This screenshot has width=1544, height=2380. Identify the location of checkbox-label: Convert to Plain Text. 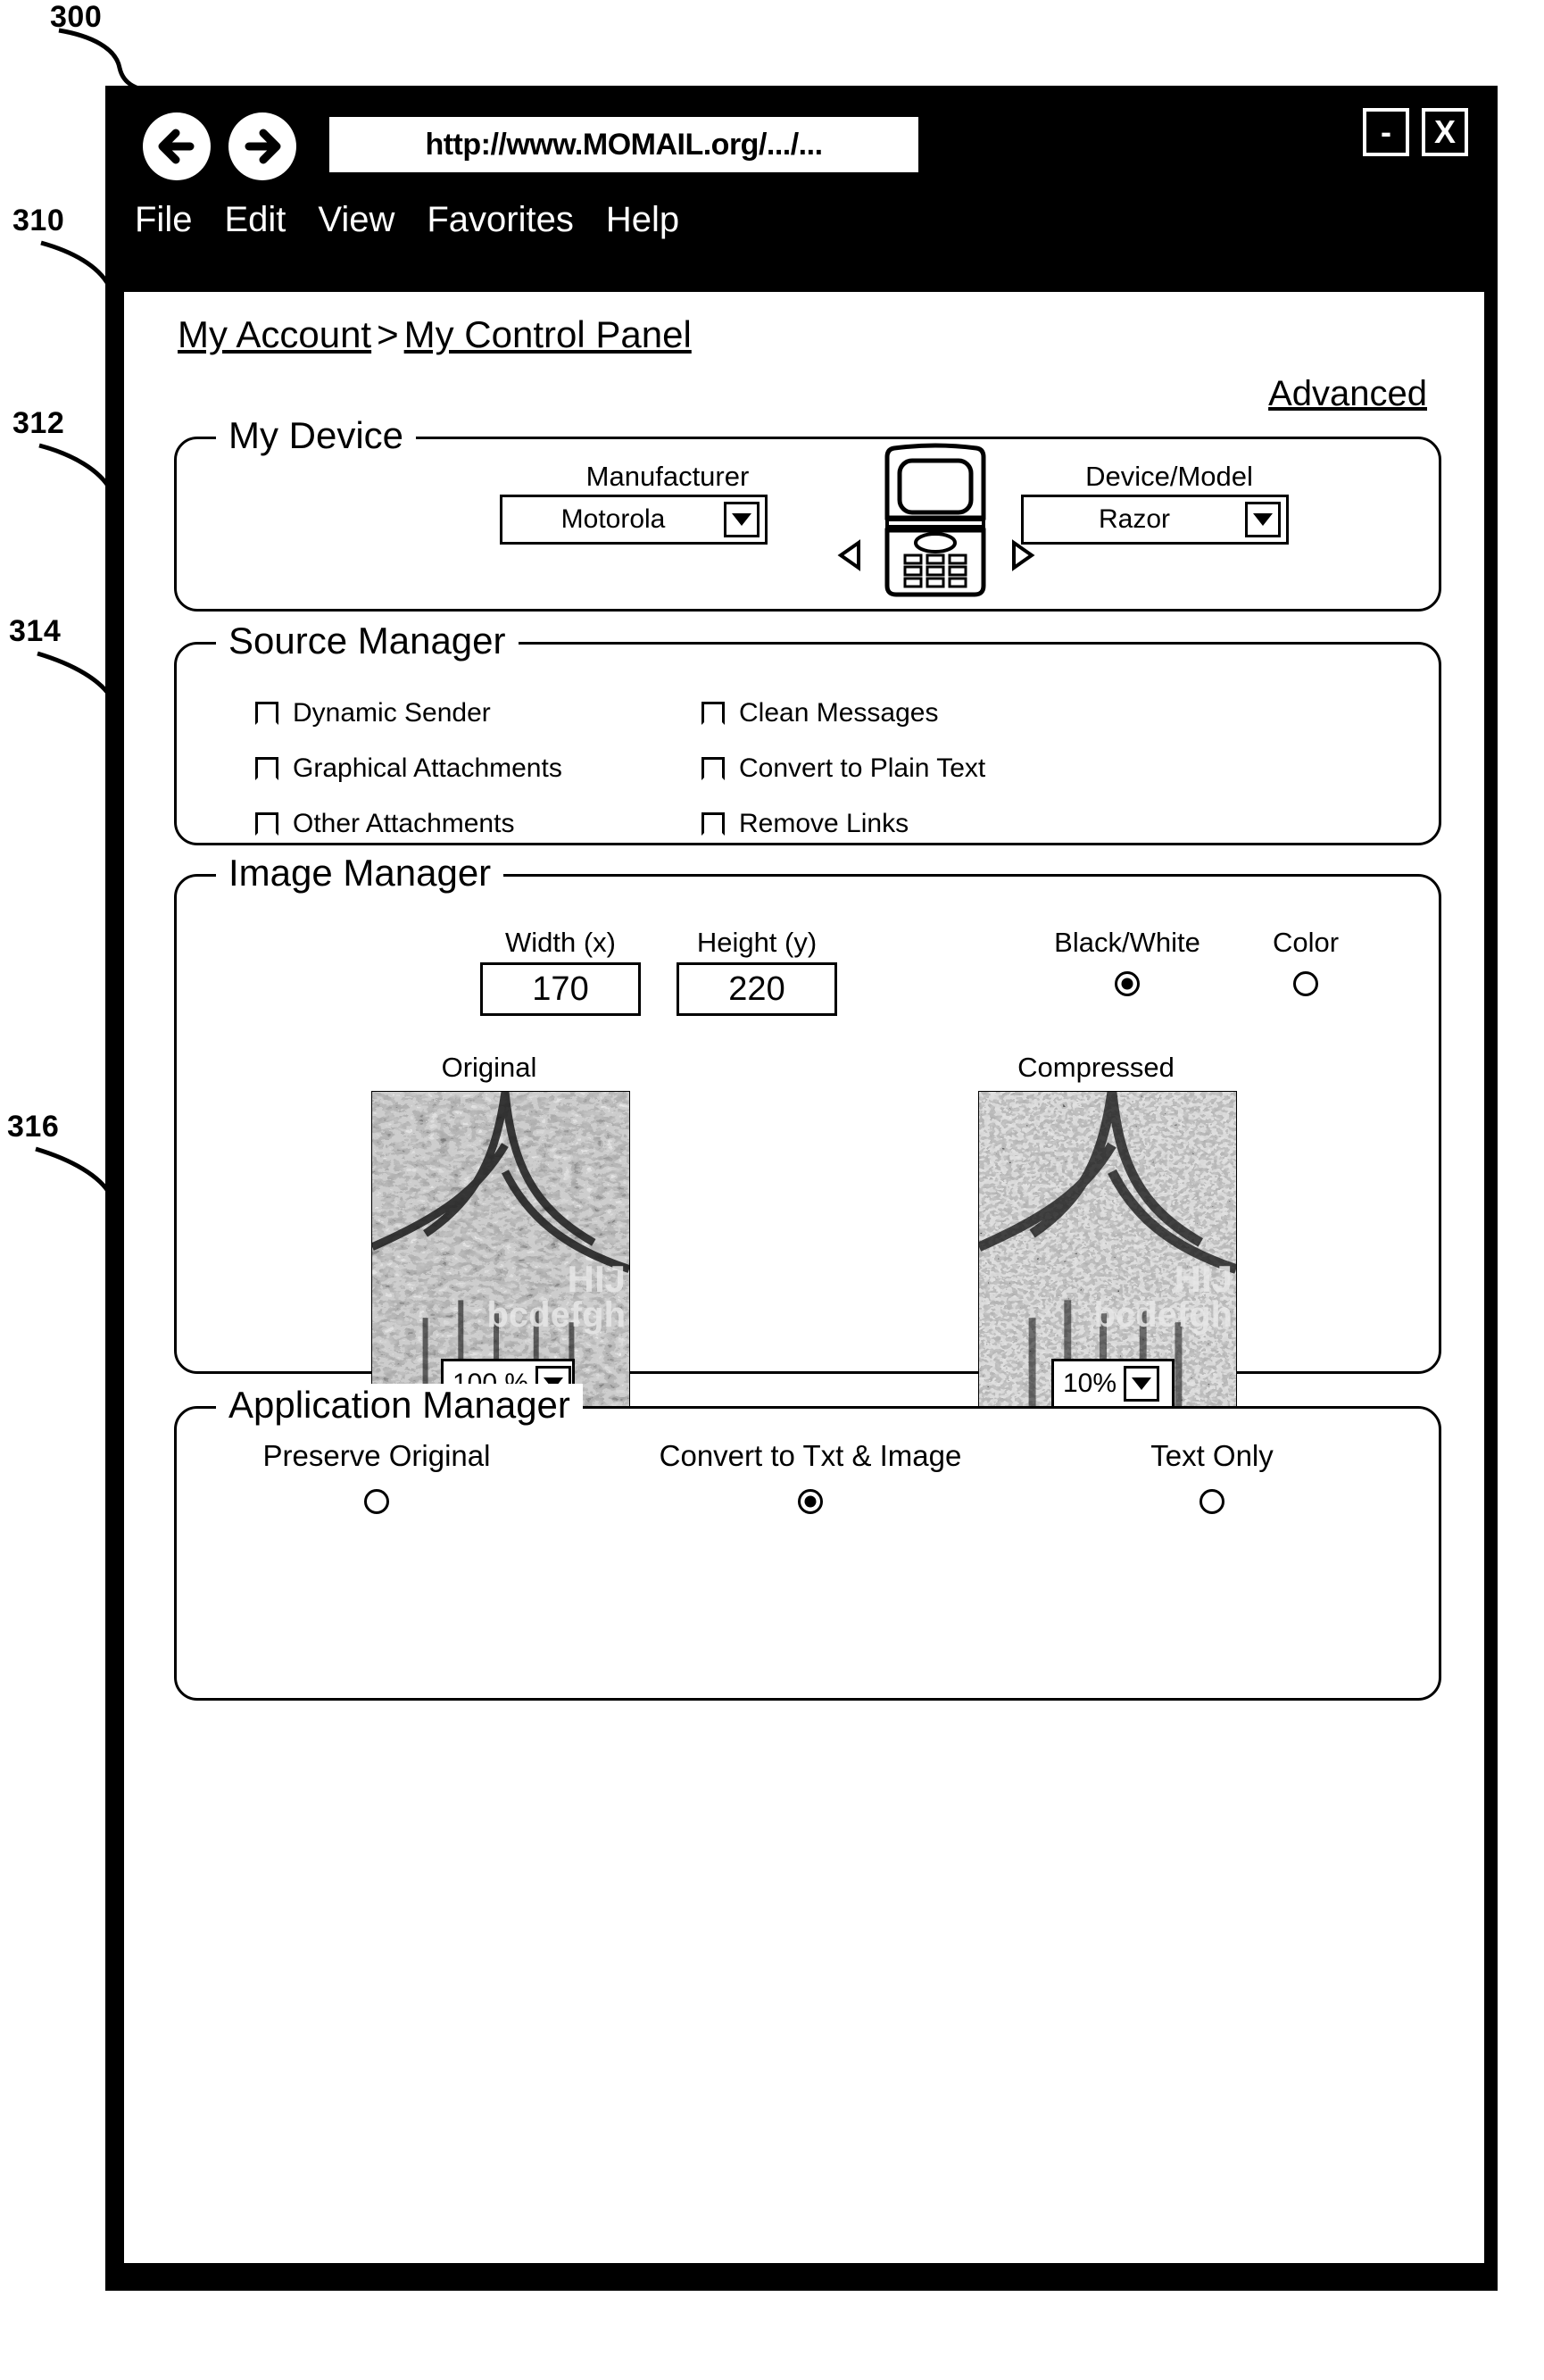
(862, 768).